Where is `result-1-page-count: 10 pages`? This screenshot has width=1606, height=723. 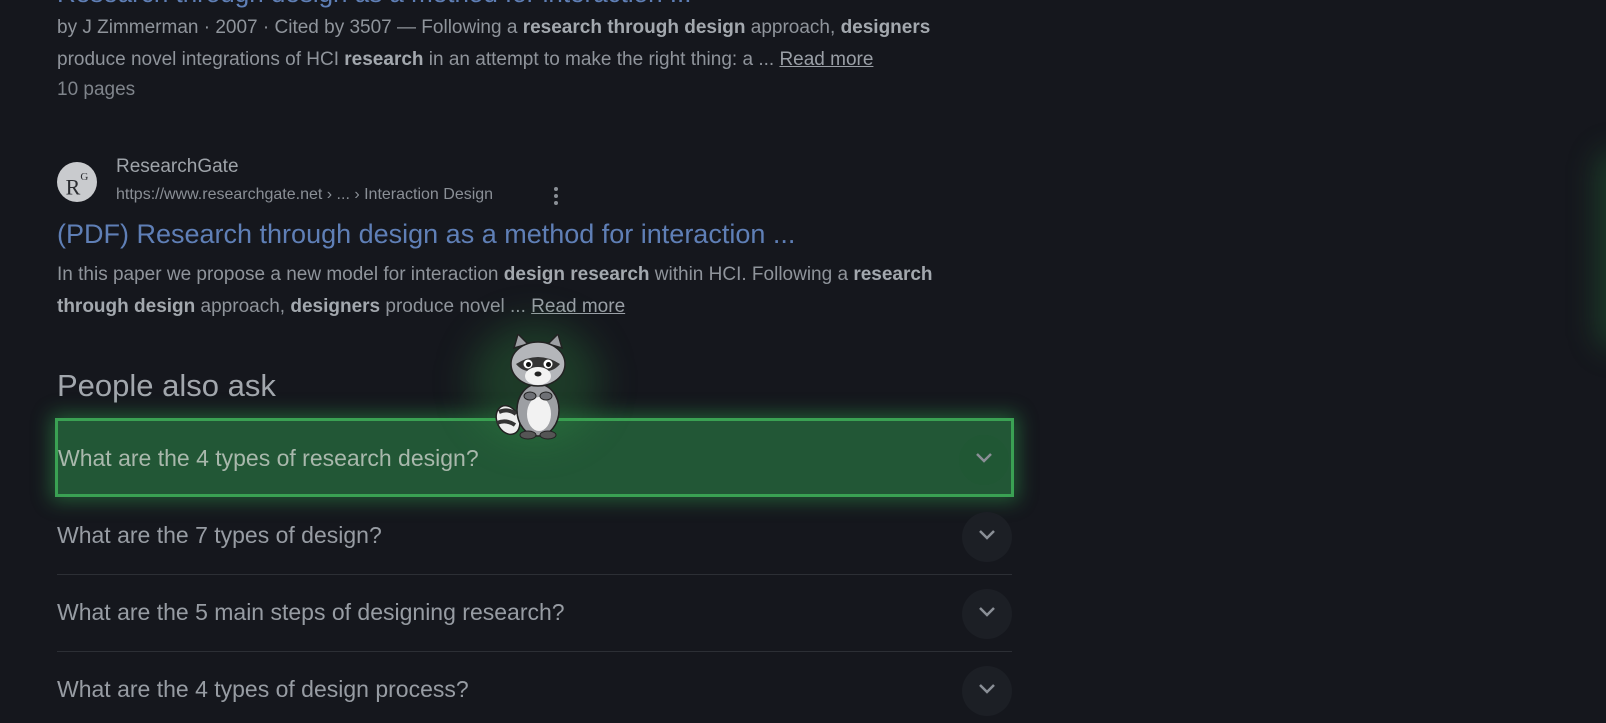 result-1-page-count: 10 pages is located at coordinates (96, 89).